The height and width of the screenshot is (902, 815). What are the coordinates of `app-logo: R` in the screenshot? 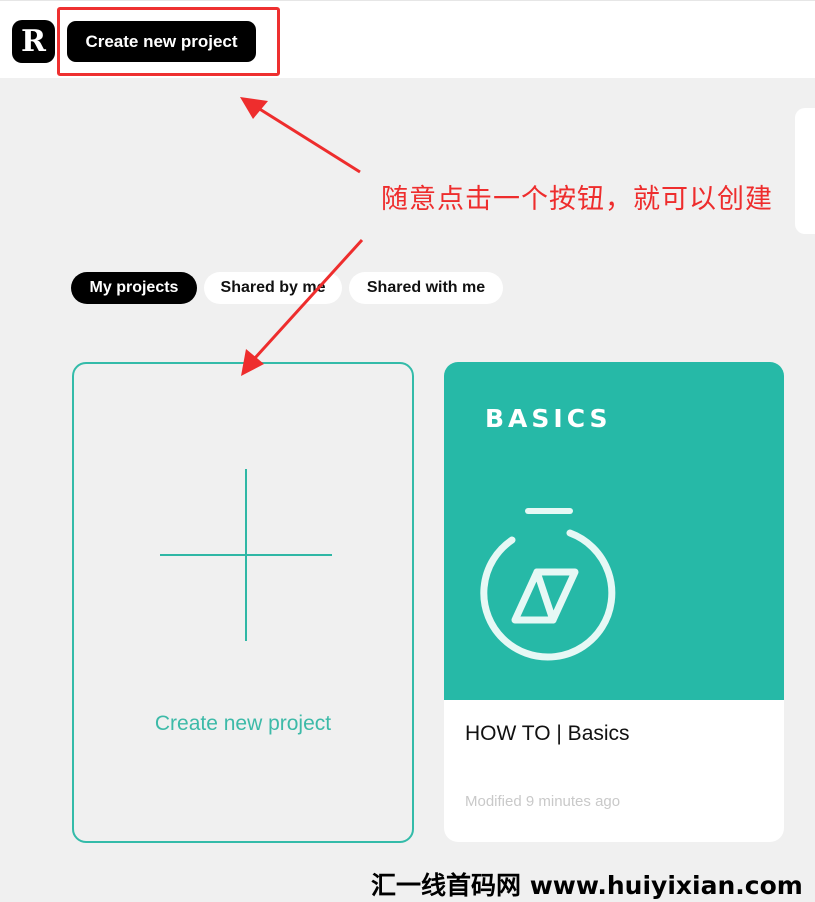 It's located at (33, 41).